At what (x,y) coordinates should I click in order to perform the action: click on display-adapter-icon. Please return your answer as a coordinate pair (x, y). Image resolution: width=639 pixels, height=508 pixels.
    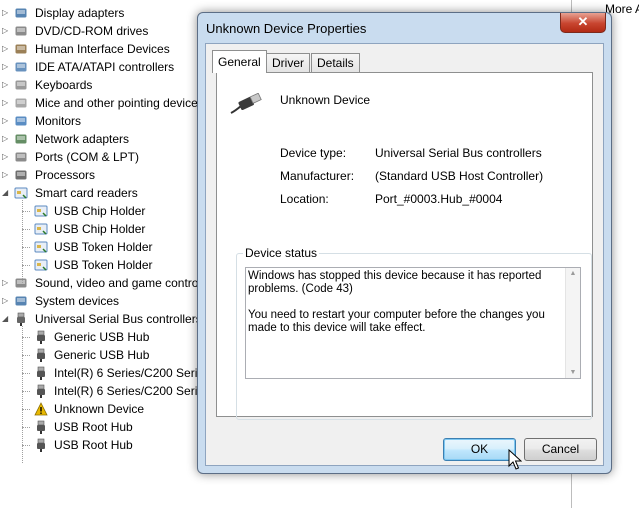
    Looking at the image, I should click on (21, 13).